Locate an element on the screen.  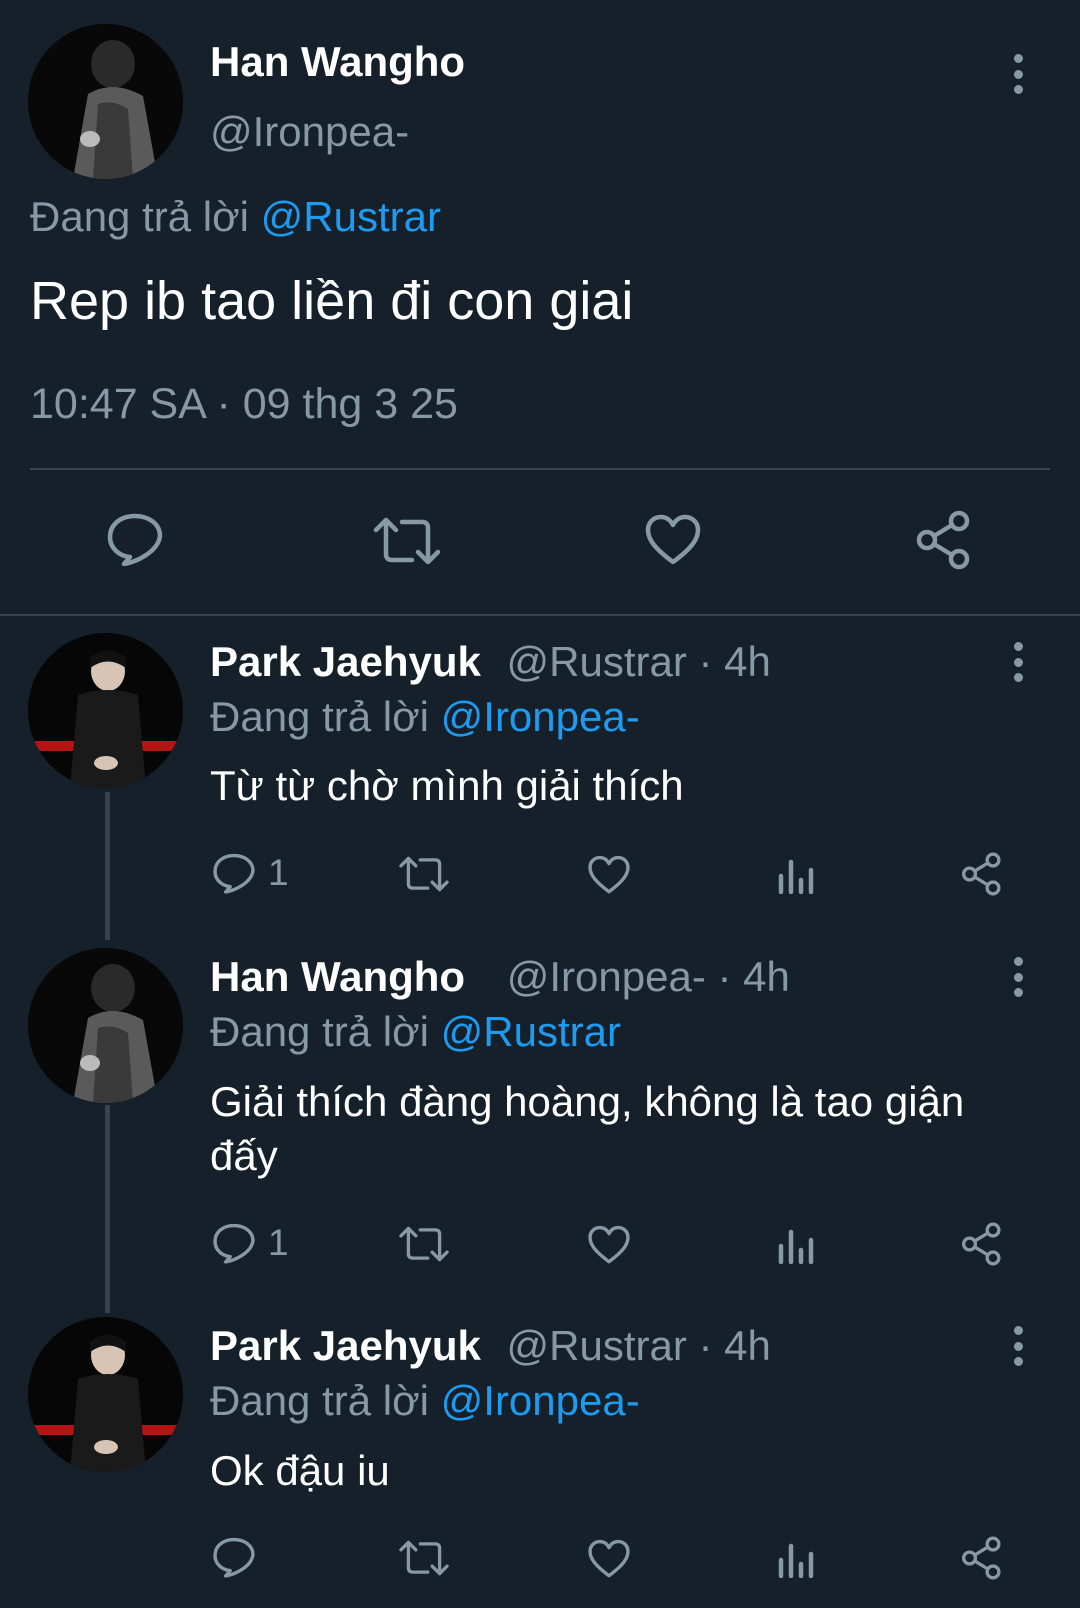
section-divider is located at coordinates (540, 615).